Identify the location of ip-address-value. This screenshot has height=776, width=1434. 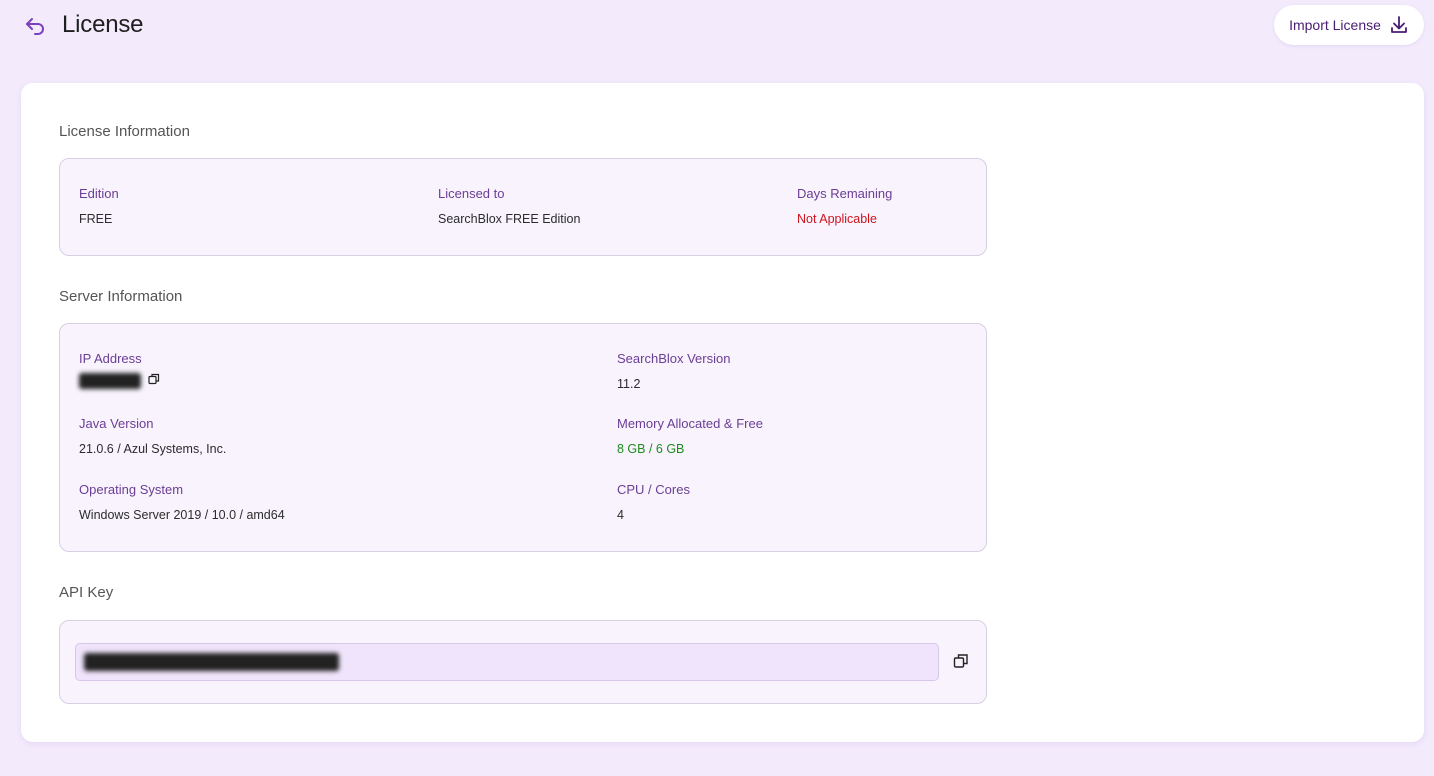
(119, 380).